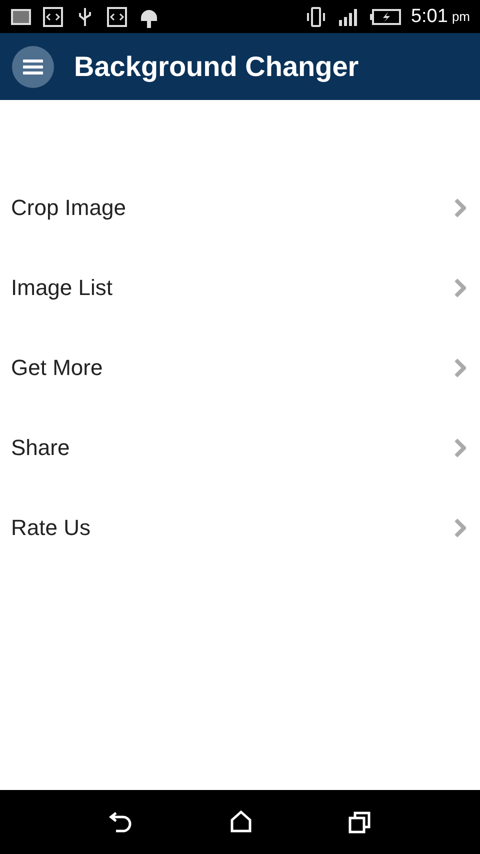 The height and width of the screenshot is (854, 480). I want to click on menu-item: Crop Image, so click(240, 208).